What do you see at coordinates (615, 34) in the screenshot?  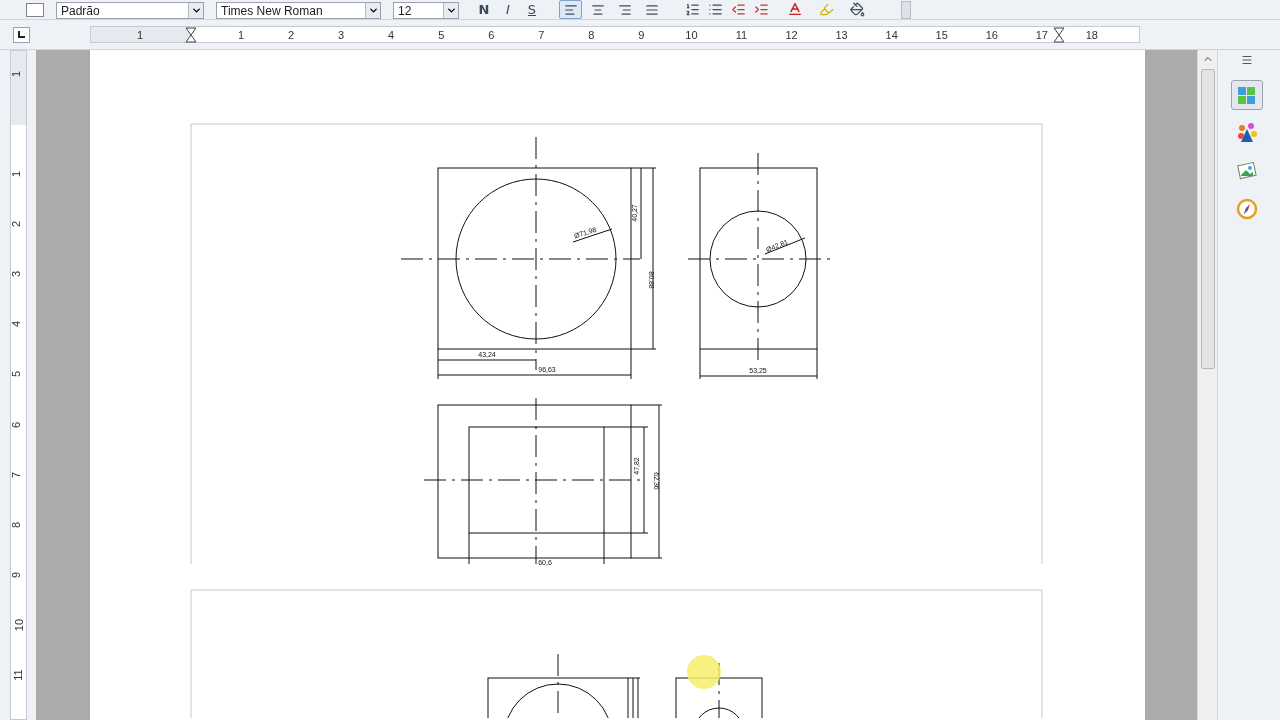 I see `horizontal-ruler: 1 1 2 3 4 5 6 7 8 9 10 11 12 13 14 15 16 17 18` at bounding box center [615, 34].